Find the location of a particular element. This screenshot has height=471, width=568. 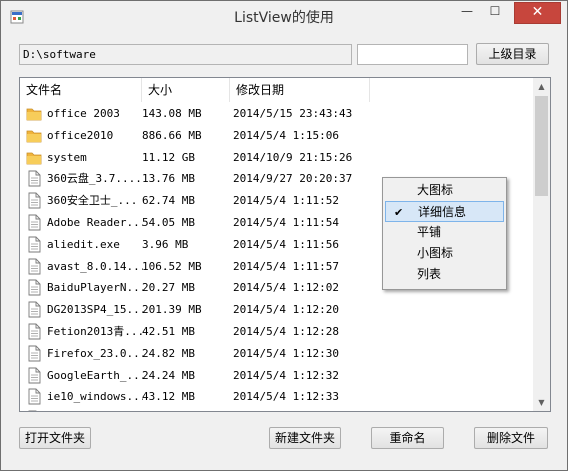

menu-item-tile: 平铺 is located at coordinates (444, 232).